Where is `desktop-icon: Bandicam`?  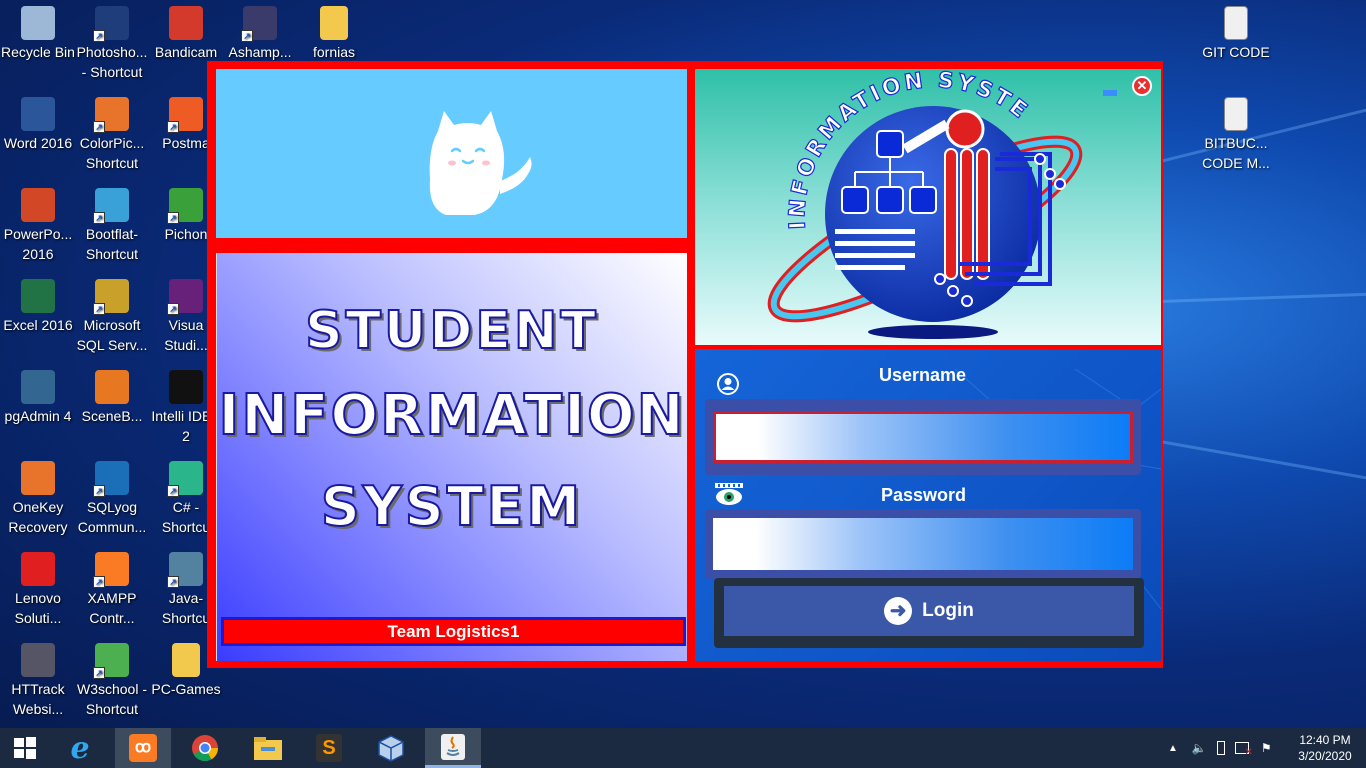
desktop-icon: Bandicam is located at coordinates (186, 34).